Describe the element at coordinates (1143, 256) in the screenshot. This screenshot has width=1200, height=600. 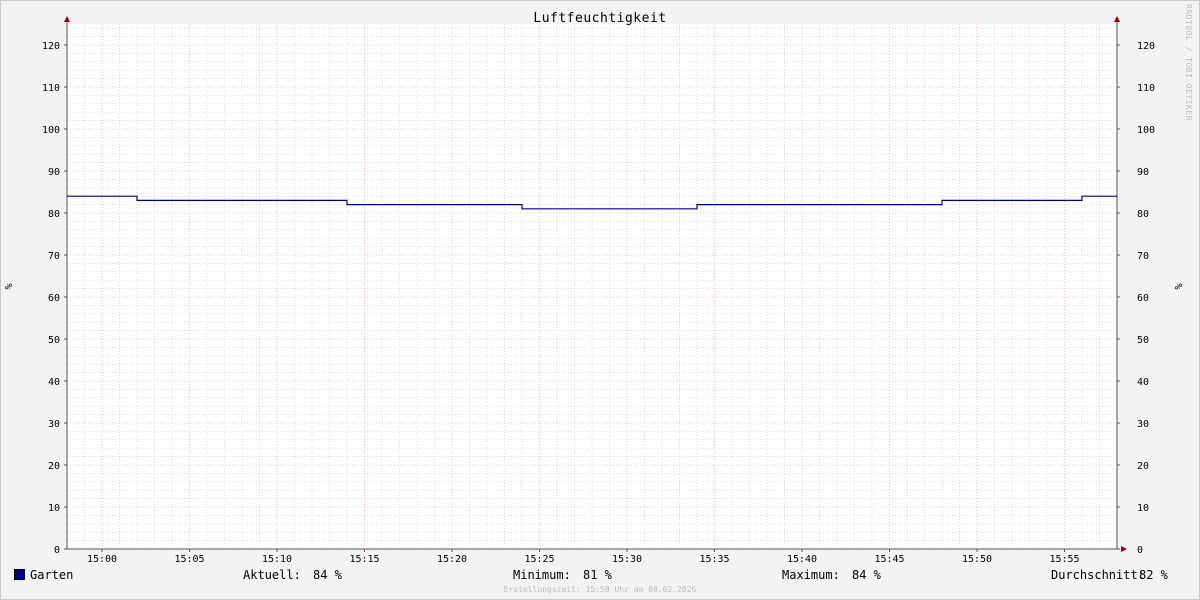
I see `y-tick-label-right: 70` at that location.